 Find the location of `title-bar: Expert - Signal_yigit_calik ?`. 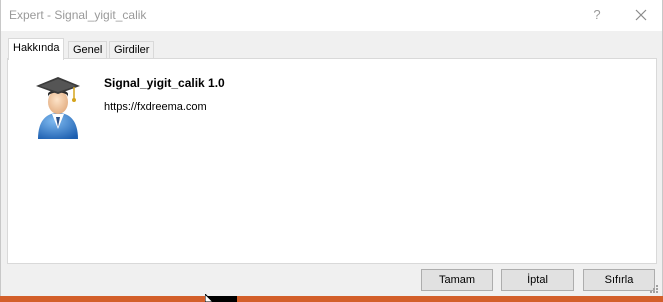

title-bar: Expert - Signal_yigit_calik ? is located at coordinates (331, 15).